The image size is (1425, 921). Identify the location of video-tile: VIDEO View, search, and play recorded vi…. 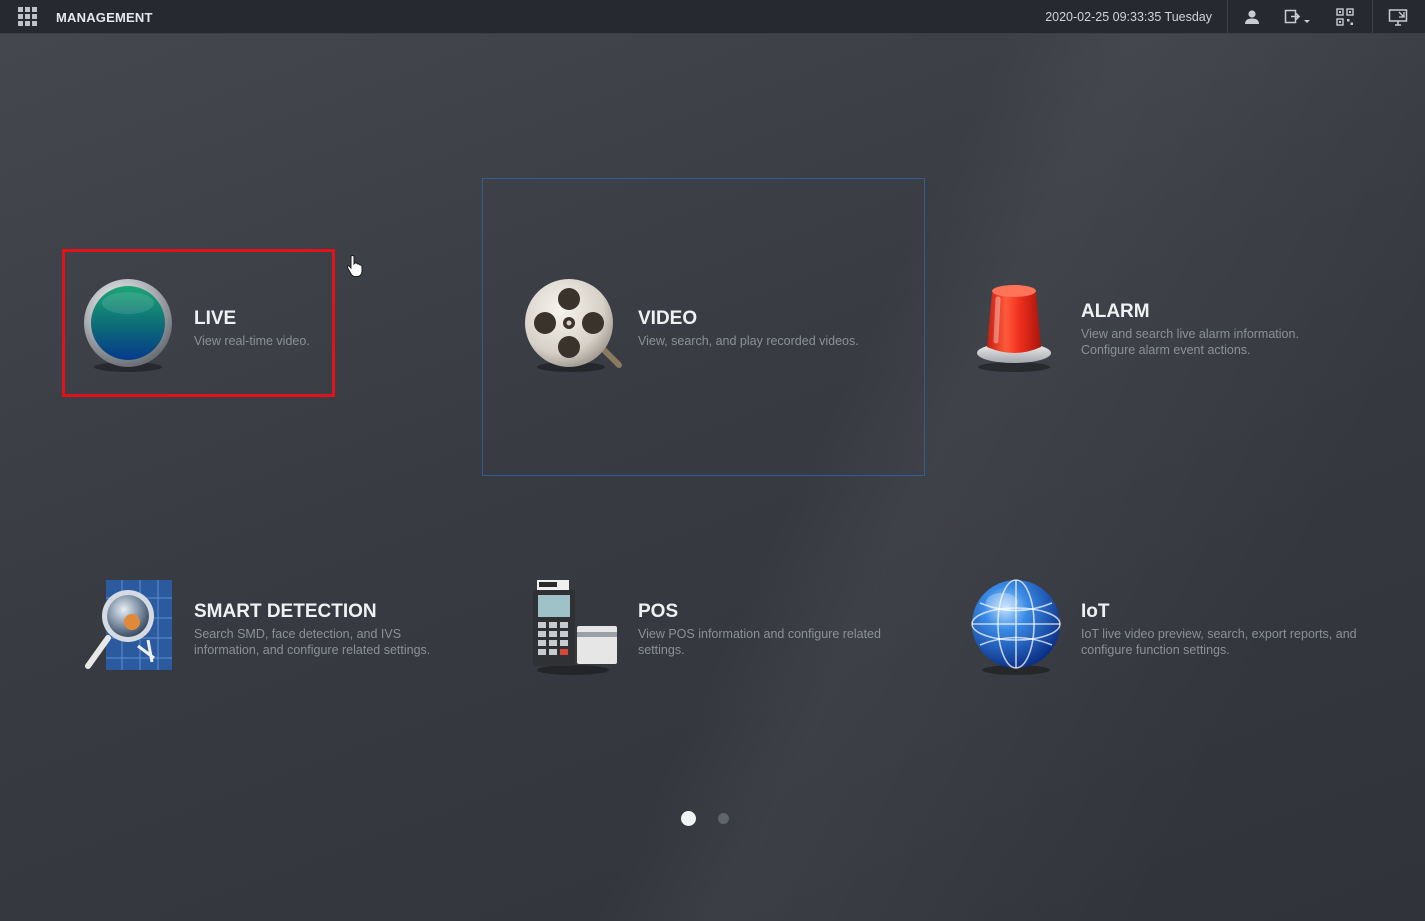
(715, 325).